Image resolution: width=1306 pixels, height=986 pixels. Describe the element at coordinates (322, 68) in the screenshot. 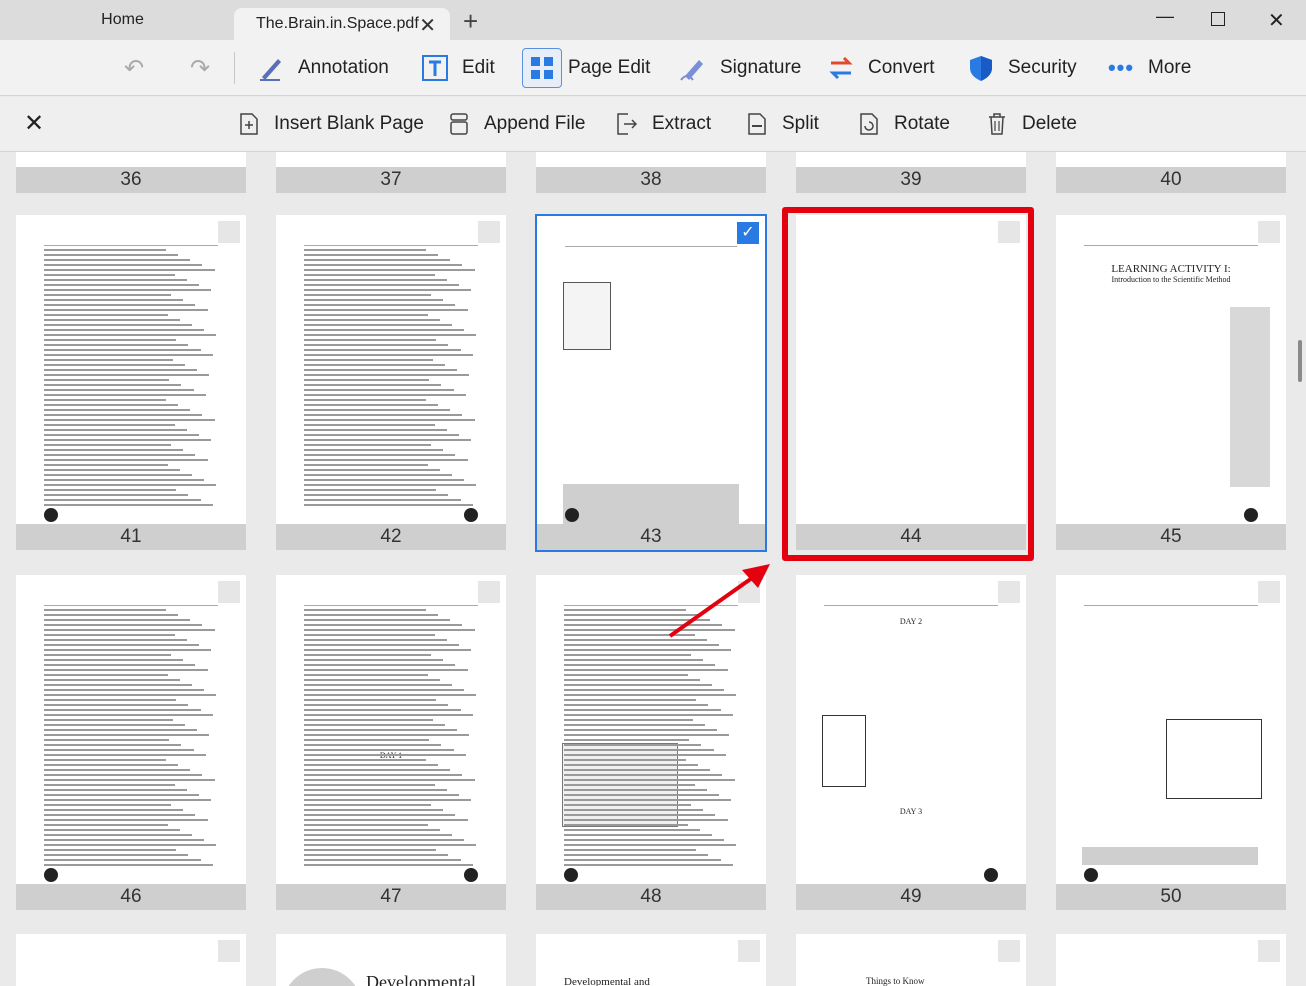

I see `annotation-button: Annotation` at that location.